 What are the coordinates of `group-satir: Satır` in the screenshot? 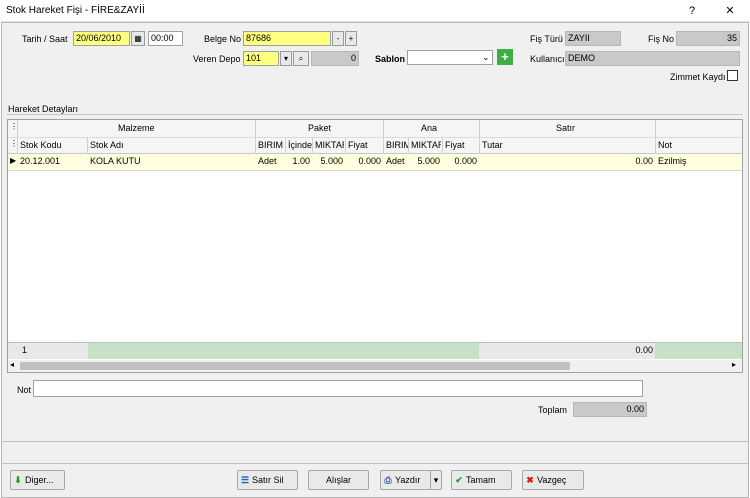 It's located at (566, 128).